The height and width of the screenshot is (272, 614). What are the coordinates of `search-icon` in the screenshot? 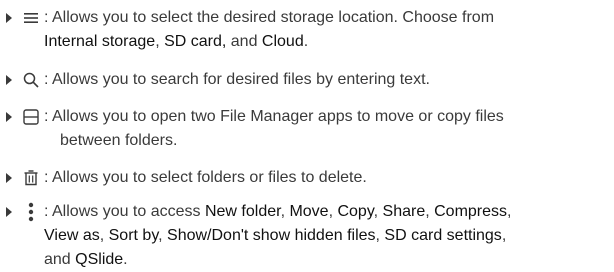 It's located at (31, 80).